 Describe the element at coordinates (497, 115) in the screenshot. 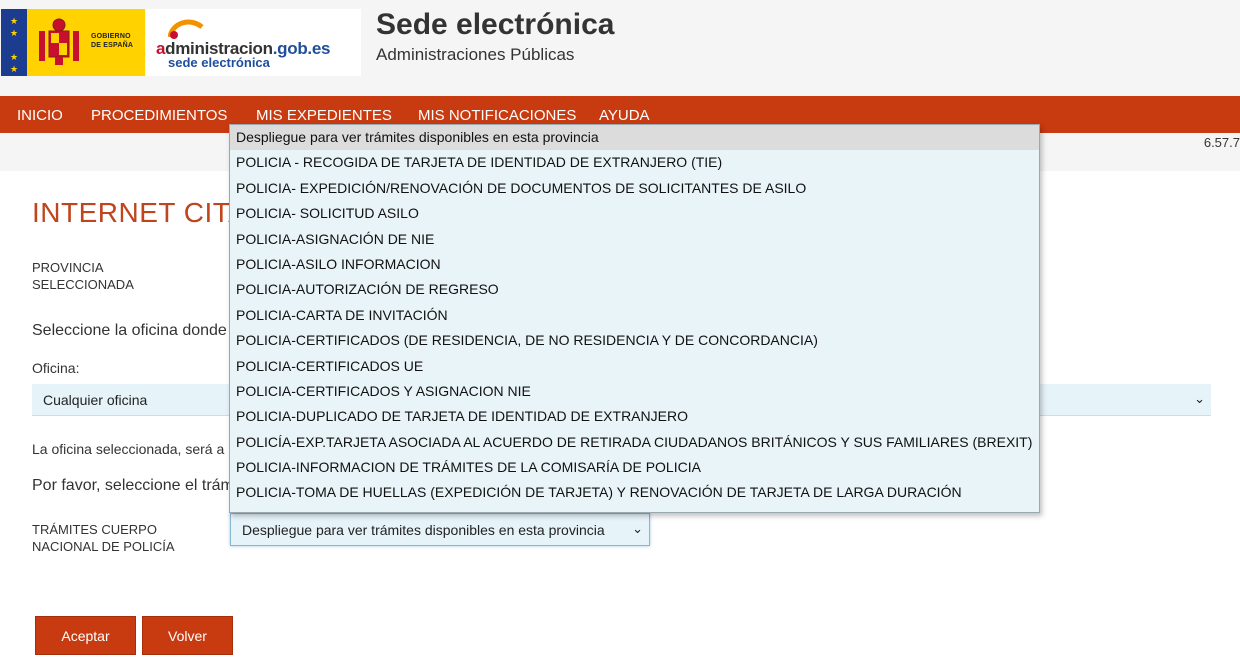

I see `nav-mis-notificaciones: MIS NOTIFICACIONES` at that location.